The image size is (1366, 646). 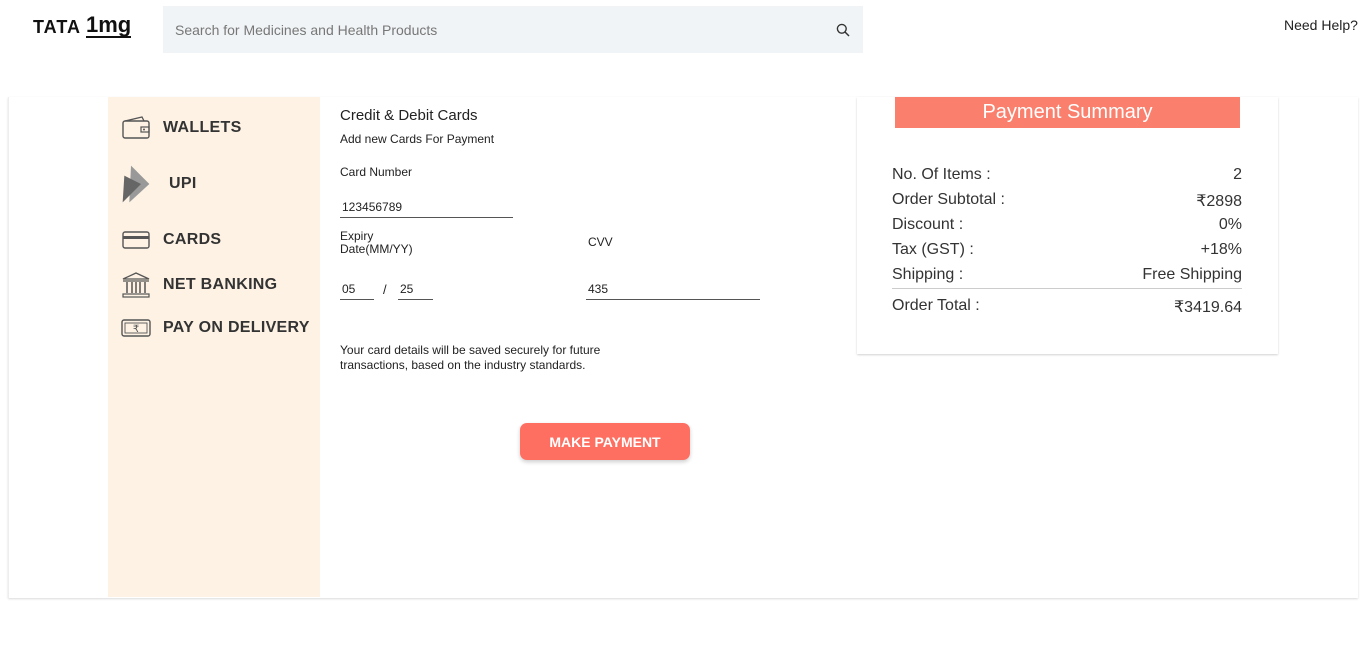 I want to click on summary-row-total: Order Total : ₹3419.64, so click(x=1067, y=307).